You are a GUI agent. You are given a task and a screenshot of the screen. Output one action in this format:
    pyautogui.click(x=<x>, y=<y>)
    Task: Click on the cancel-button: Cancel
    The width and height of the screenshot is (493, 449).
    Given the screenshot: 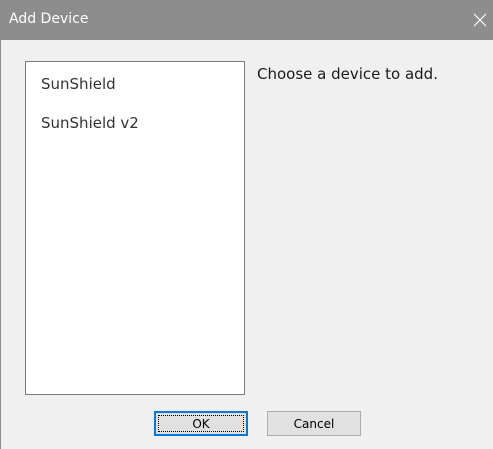 What is the action you would take?
    pyautogui.click(x=314, y=423)
    